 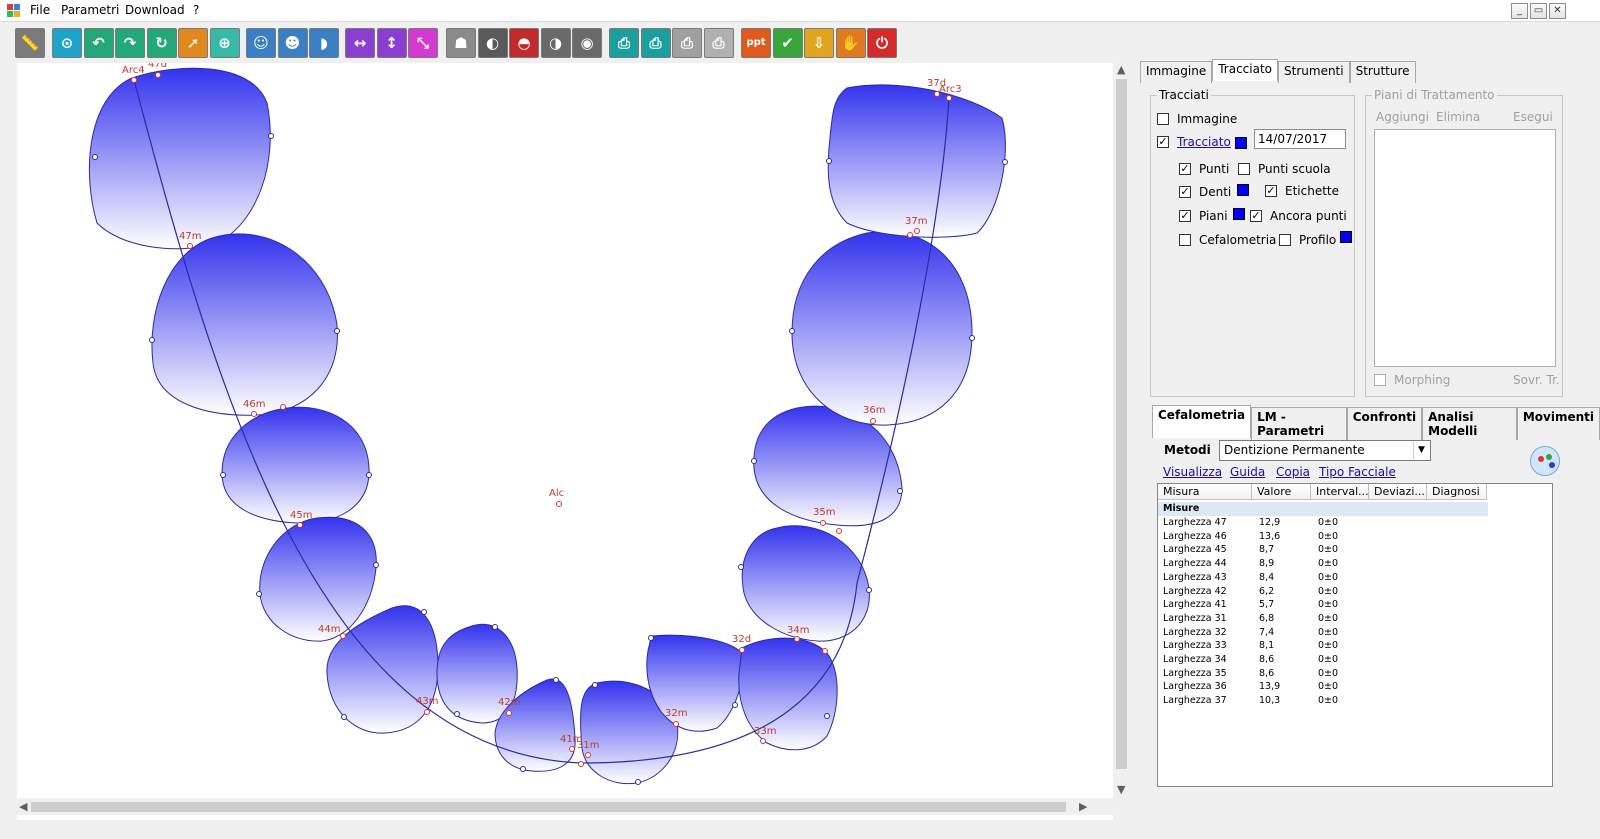 I want to click on print-multi-icon: ⎙, so click(x=718, y=43).